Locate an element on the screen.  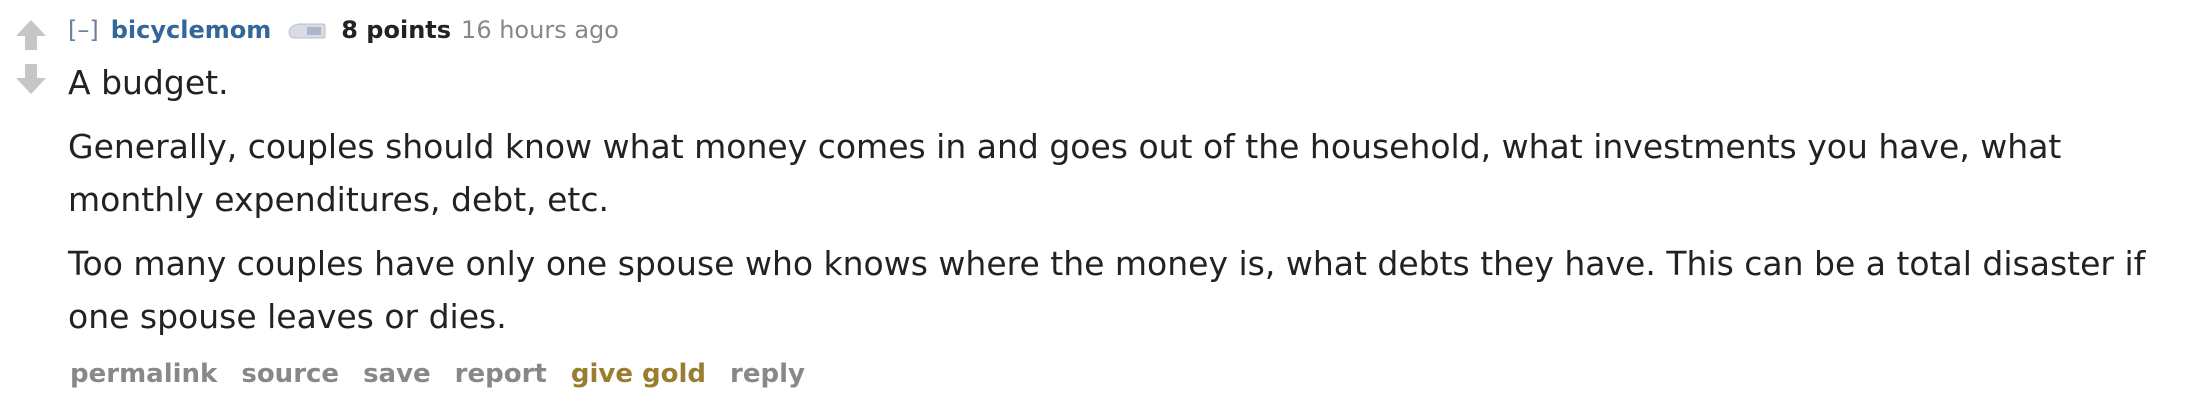
source-link: source is located at coordinates (290, 374).